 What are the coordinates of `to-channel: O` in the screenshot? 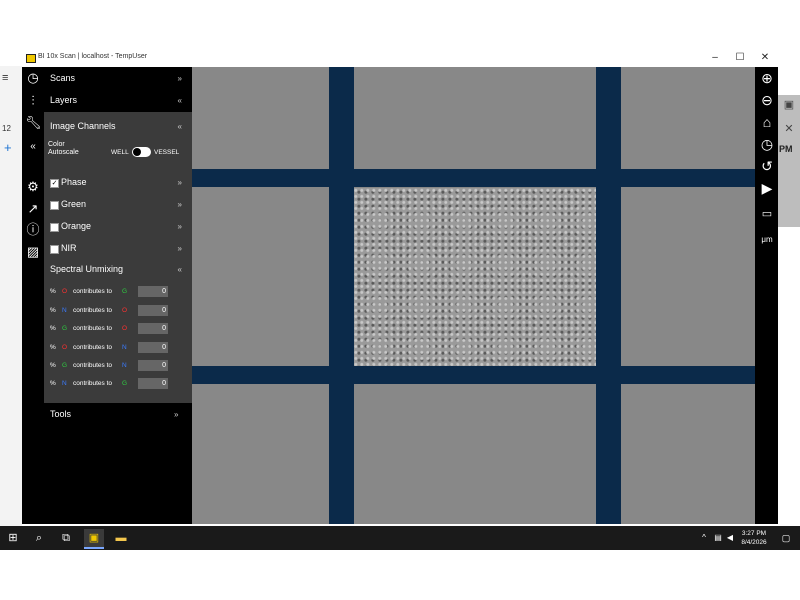 It's located at (125, 310).